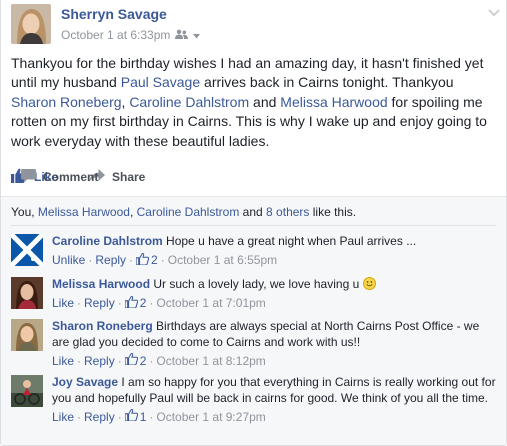  Describe the element at coordinates (327, 82) in the screenshot. I see `post-text-part: arrives back in Cairns tonight. Thankyou` at that location.